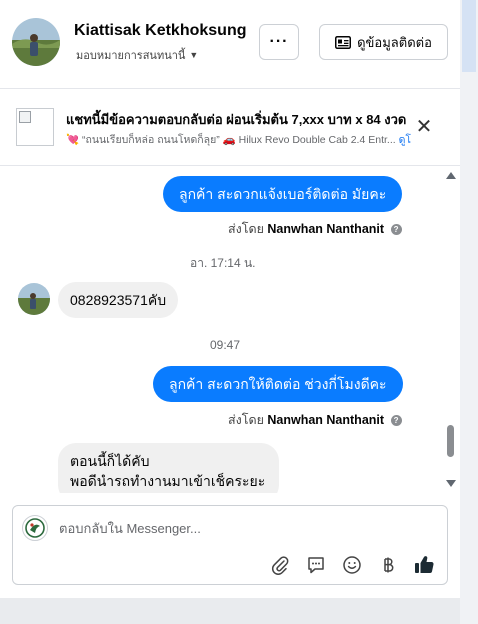 This screenshot has height=624, width=478. I want to click on close-icon: ✕, so click(424, 127).